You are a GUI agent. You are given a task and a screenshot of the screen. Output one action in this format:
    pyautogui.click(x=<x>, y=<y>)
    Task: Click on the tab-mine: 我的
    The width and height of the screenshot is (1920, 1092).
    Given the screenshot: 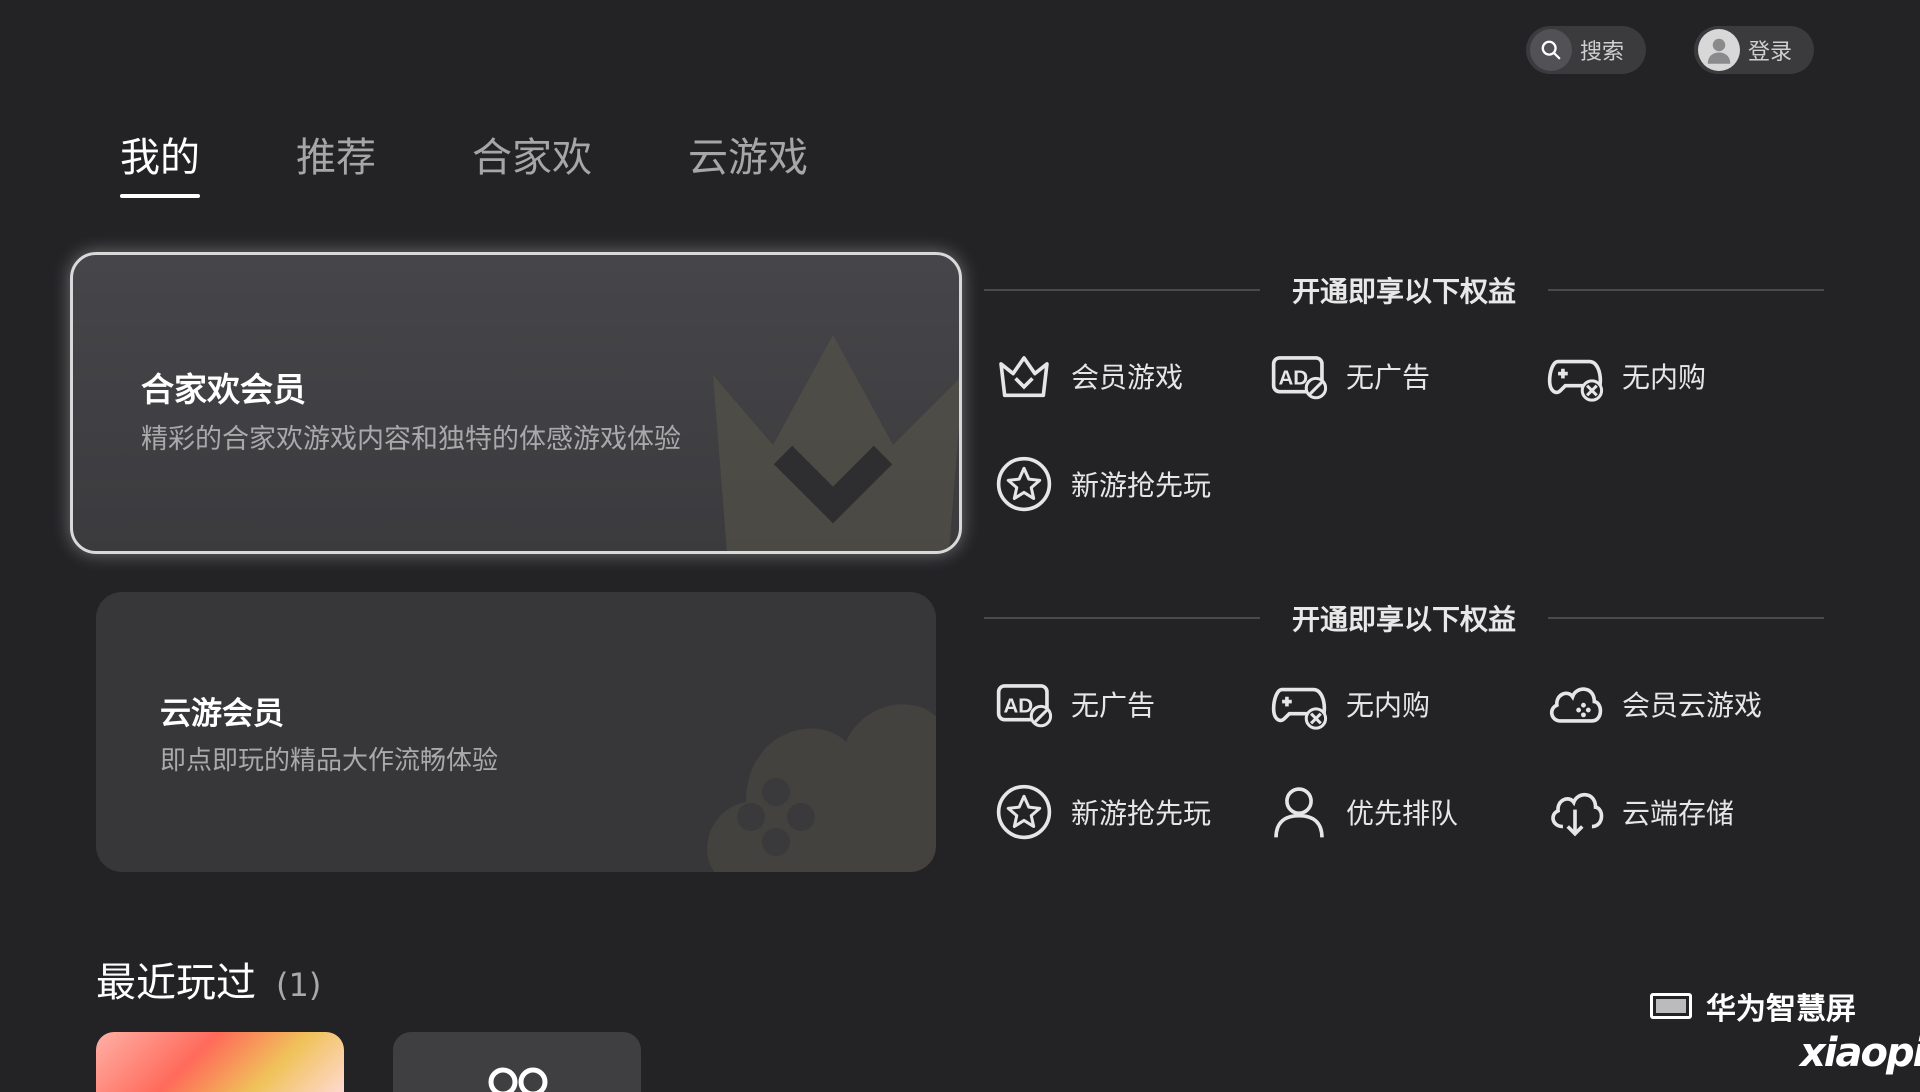 What is the action you would take?
    pyautogui.click(x=160, y=163)
    